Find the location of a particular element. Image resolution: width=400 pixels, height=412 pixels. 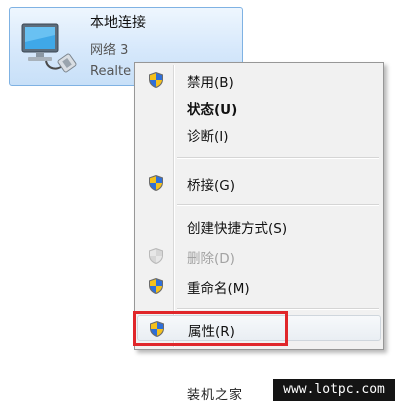

menu-item-diagnose: 诊断(I) is located at coordinates (259, 134).